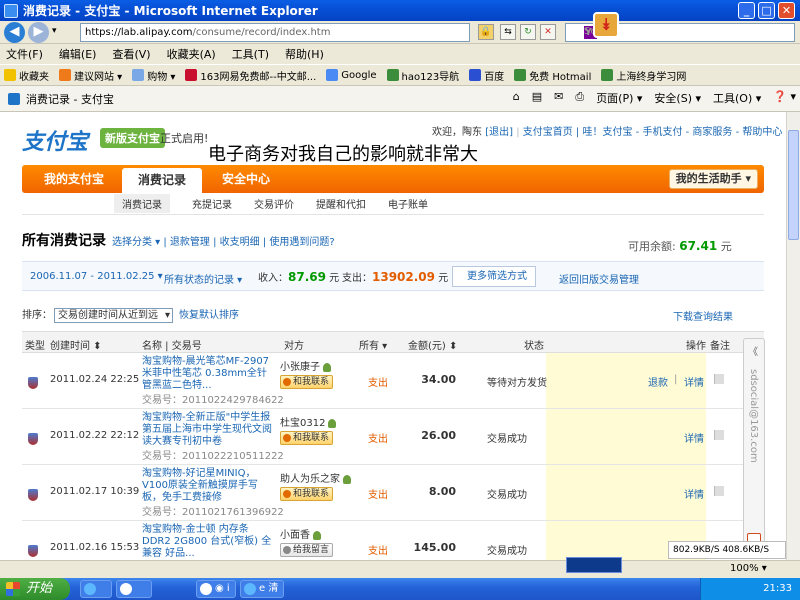  Describe the element at coordinates (55, 140) in the screenshot. I see `alipay-logo: 支付宝` at that location.